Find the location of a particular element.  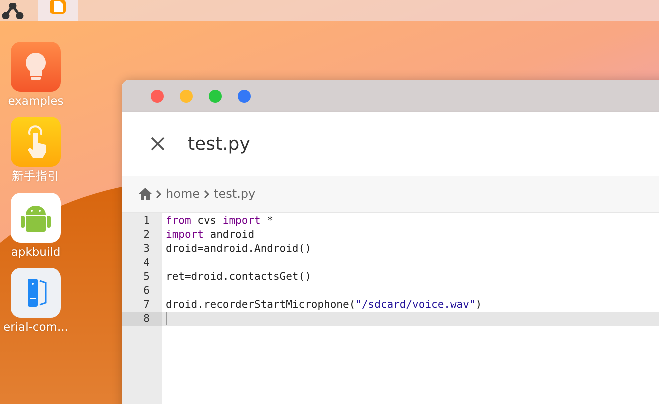

home-icon is located at coordinates (145, 194).